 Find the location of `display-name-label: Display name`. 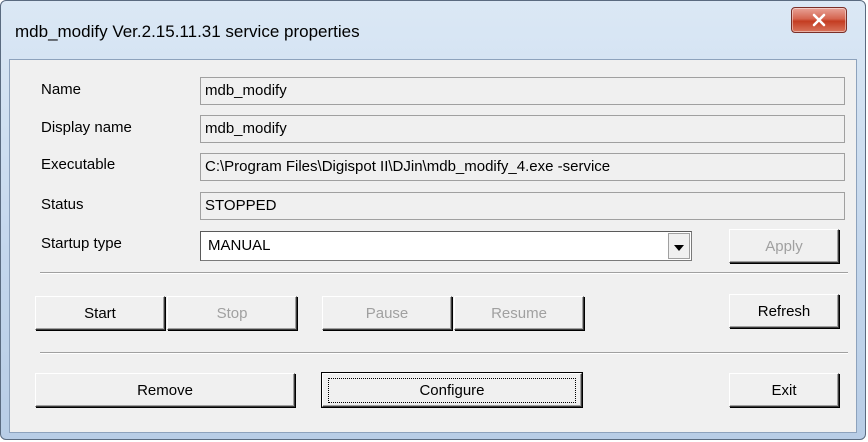

display-name-label: Display name is located at coordinates (86, 127).